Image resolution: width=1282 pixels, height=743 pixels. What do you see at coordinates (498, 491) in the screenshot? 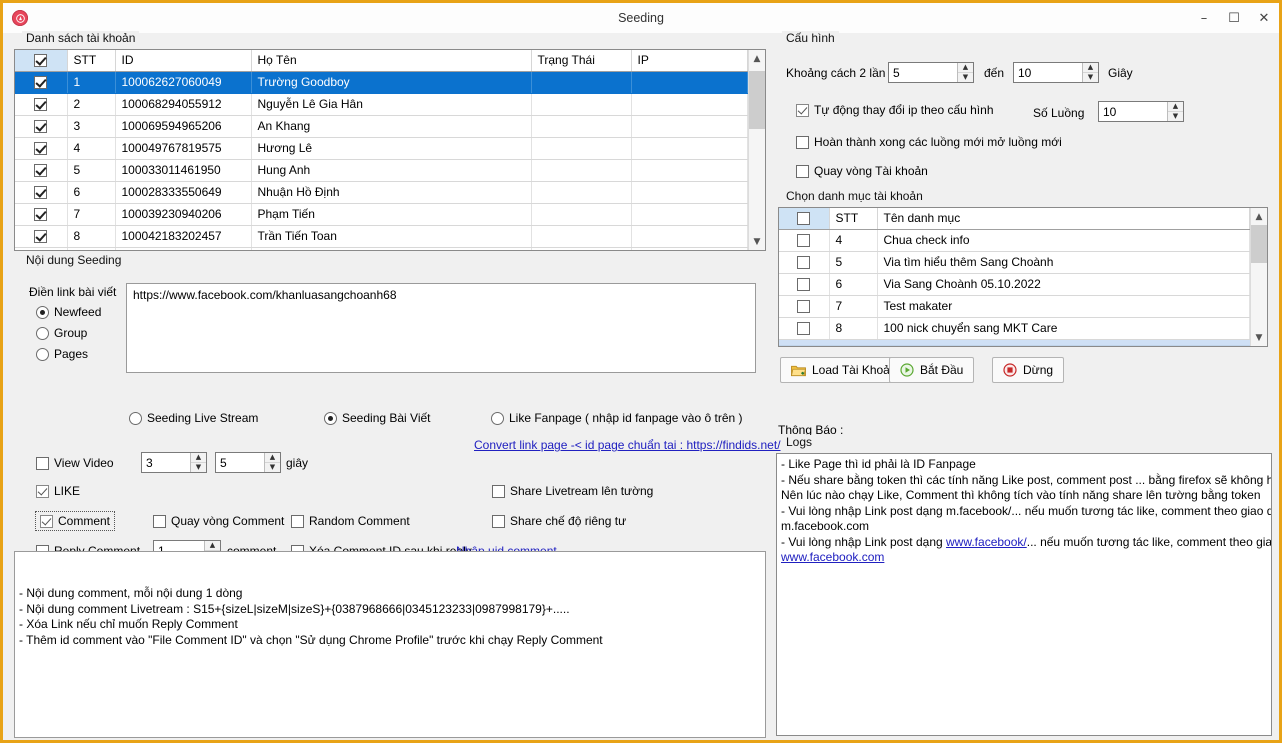
I see `share-livestream-checkbox` at bounding box center [498, 491].